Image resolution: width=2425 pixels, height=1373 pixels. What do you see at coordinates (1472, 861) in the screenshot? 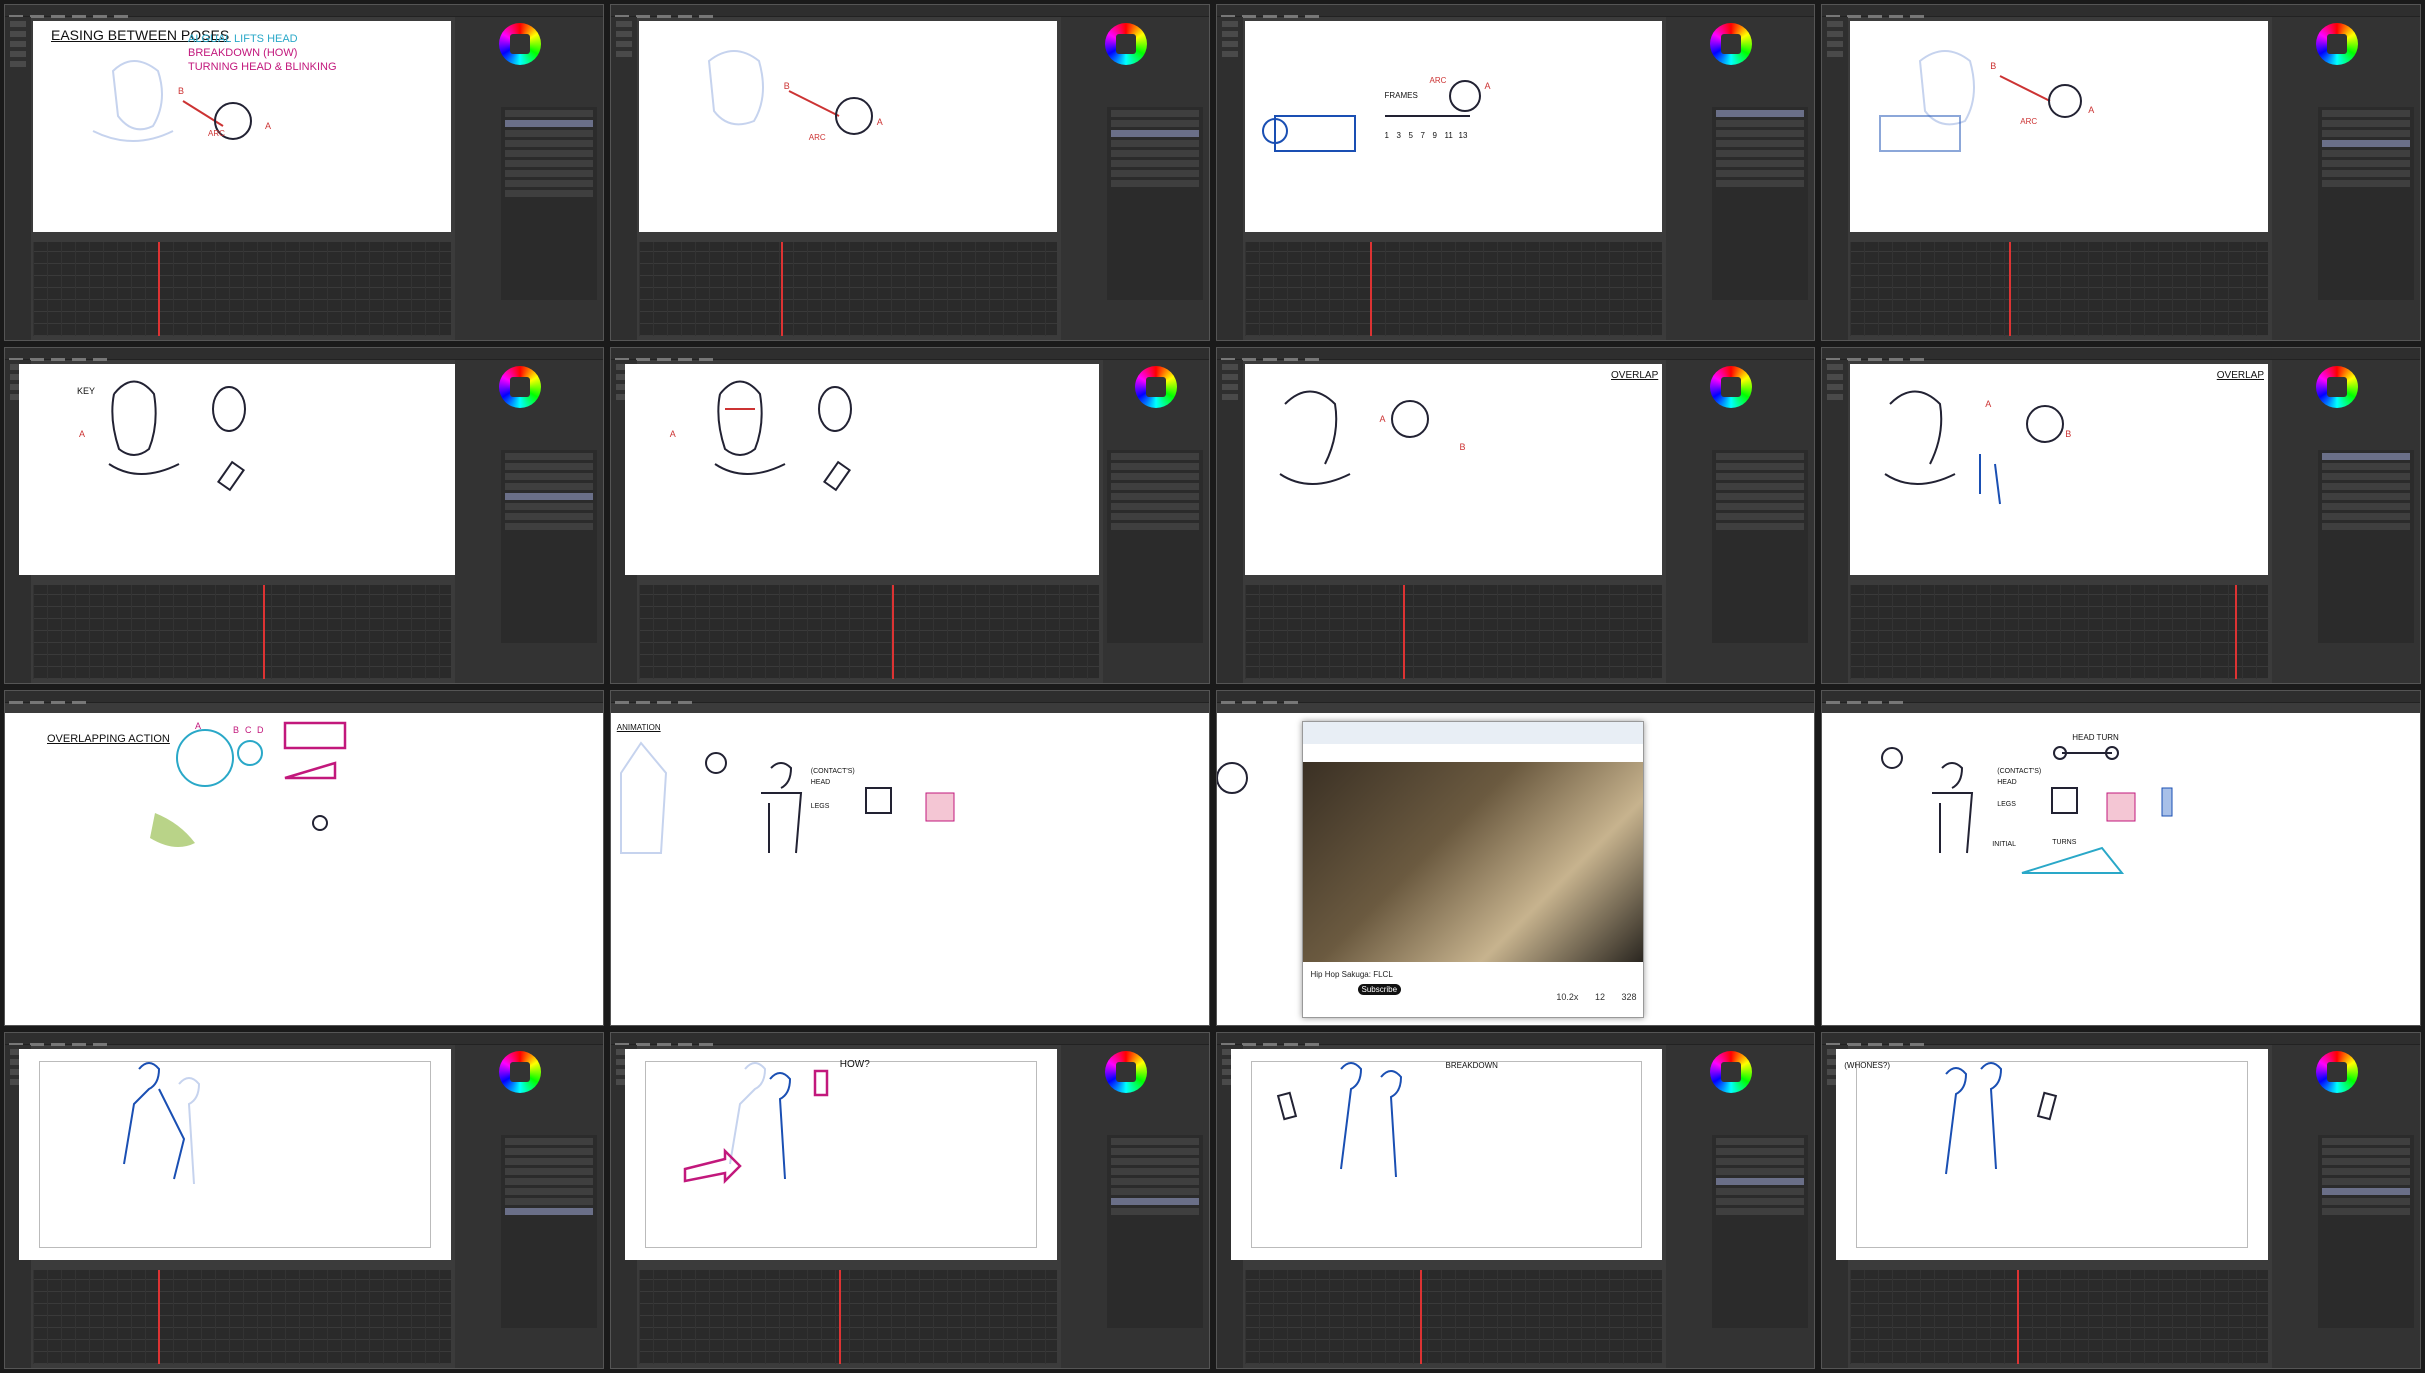
I see `video-player` at bounding box center [1472, 861].